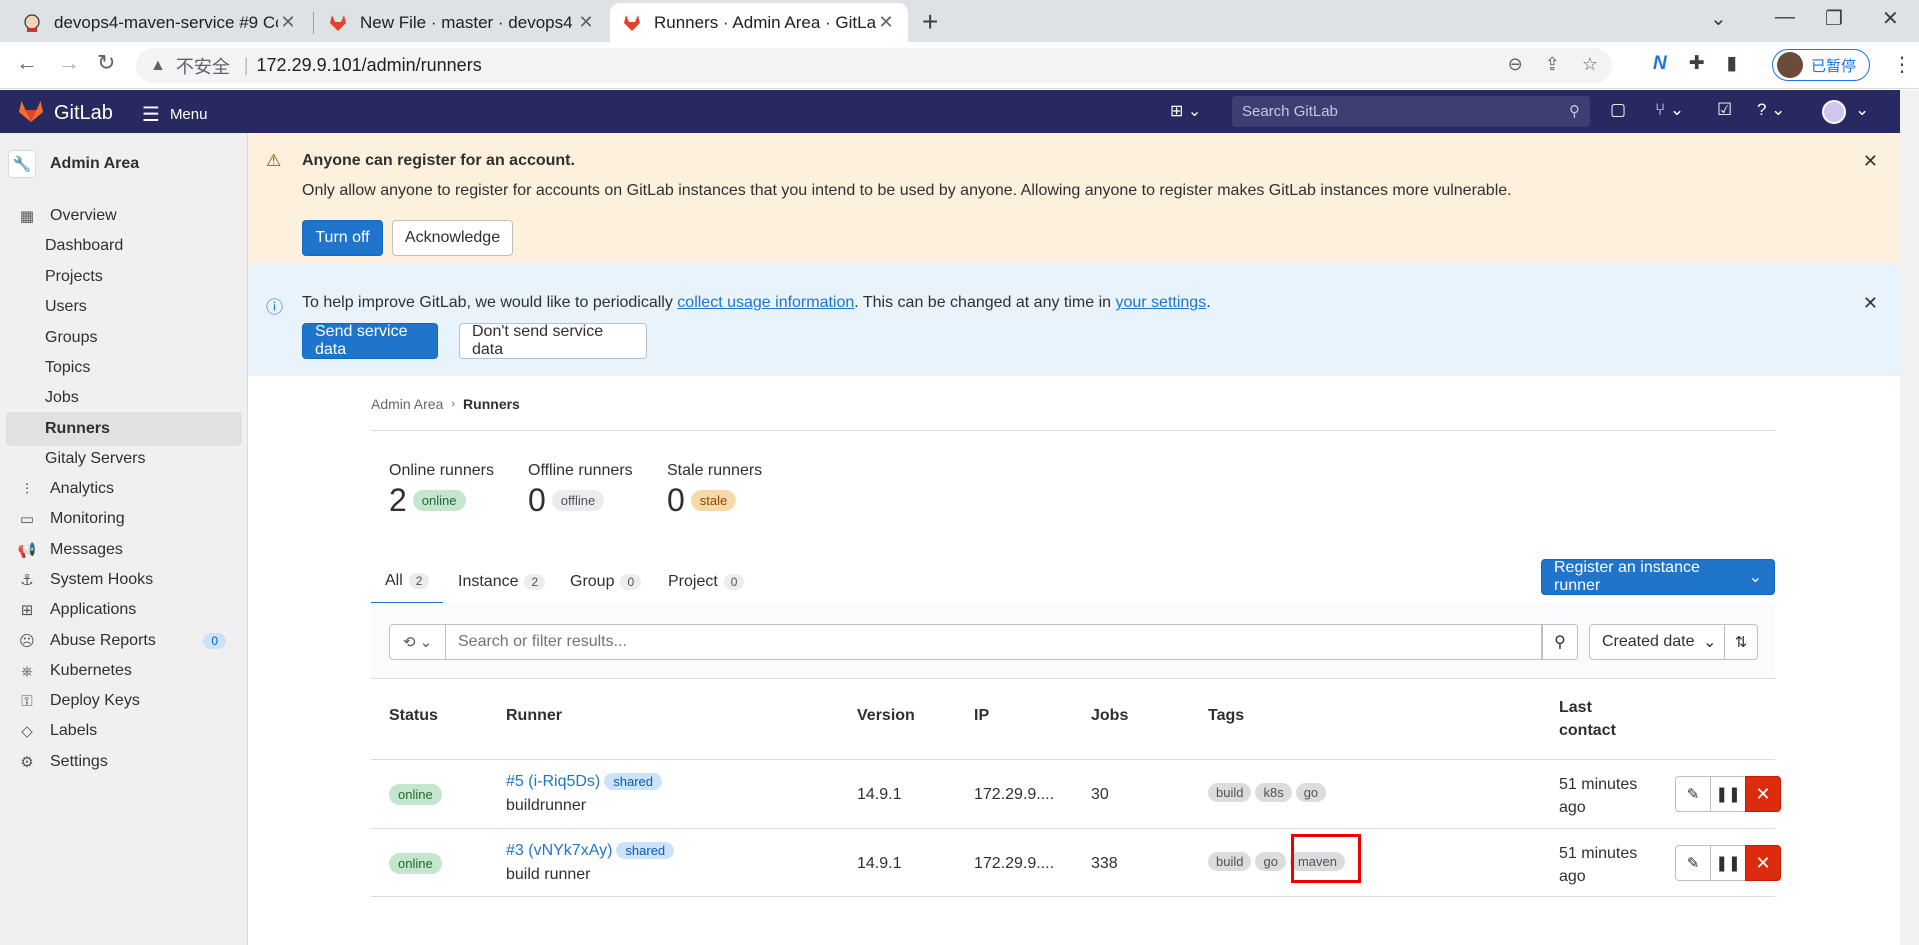 This screenshot has height=945, width=1919. I want to click on sidebar-item-abuse-reports: ☹ Abuse Reports 0, so click(124, 641).